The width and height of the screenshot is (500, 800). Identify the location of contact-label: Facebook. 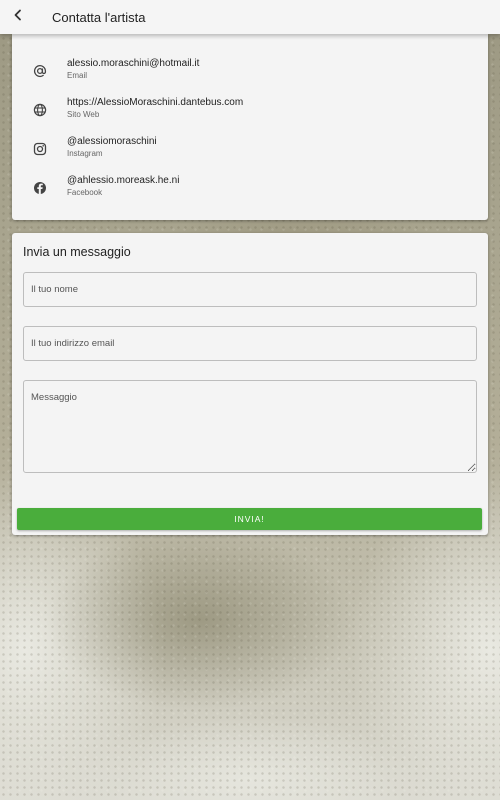
(85, 192).